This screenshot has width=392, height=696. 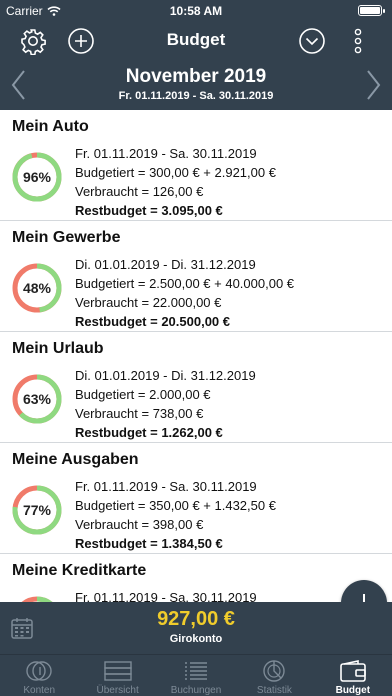 I want to click on tab-label: Buchungen, so click(x=196, y=690).